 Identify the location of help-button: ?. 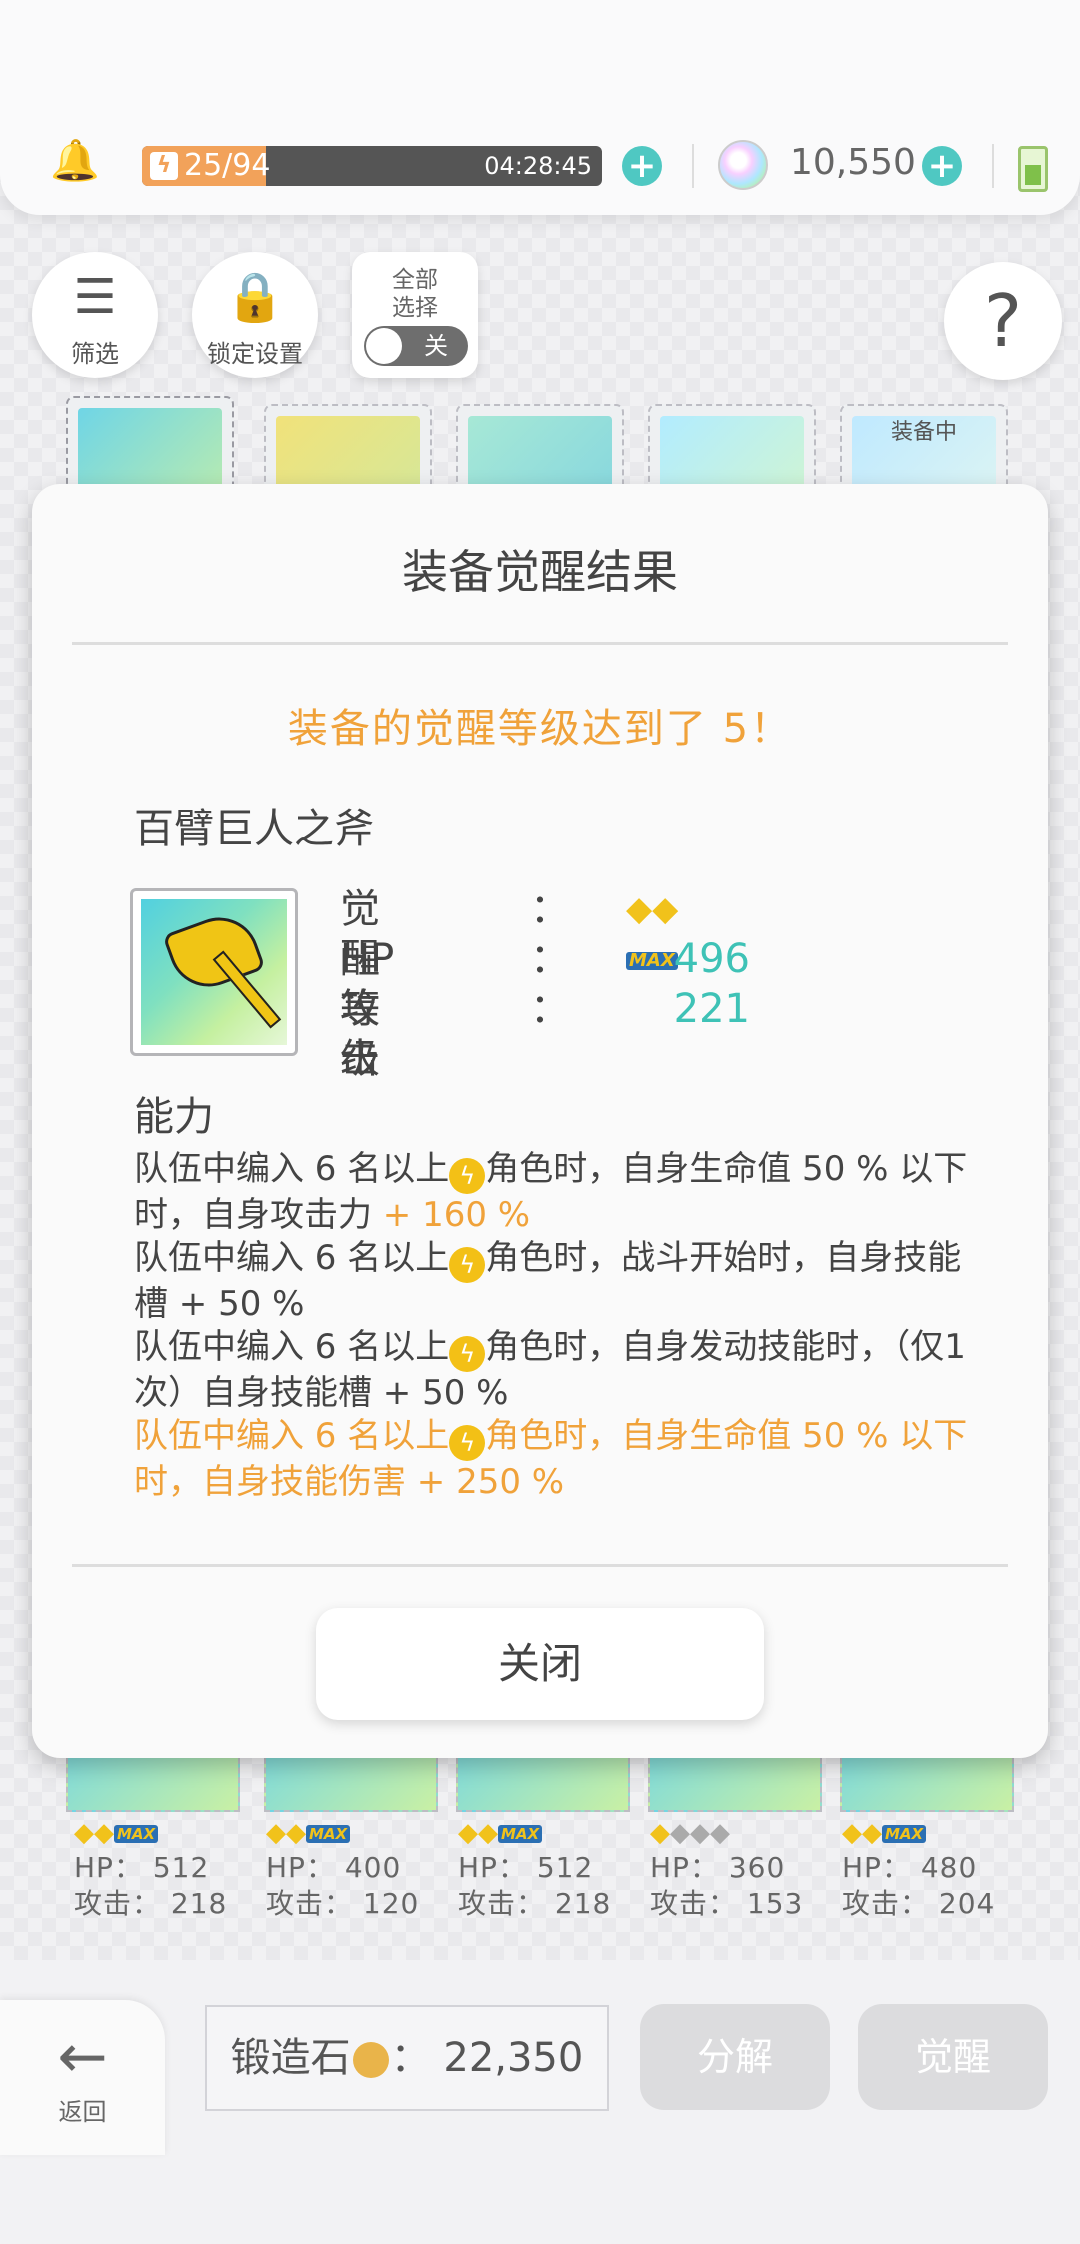
(1003, 321).